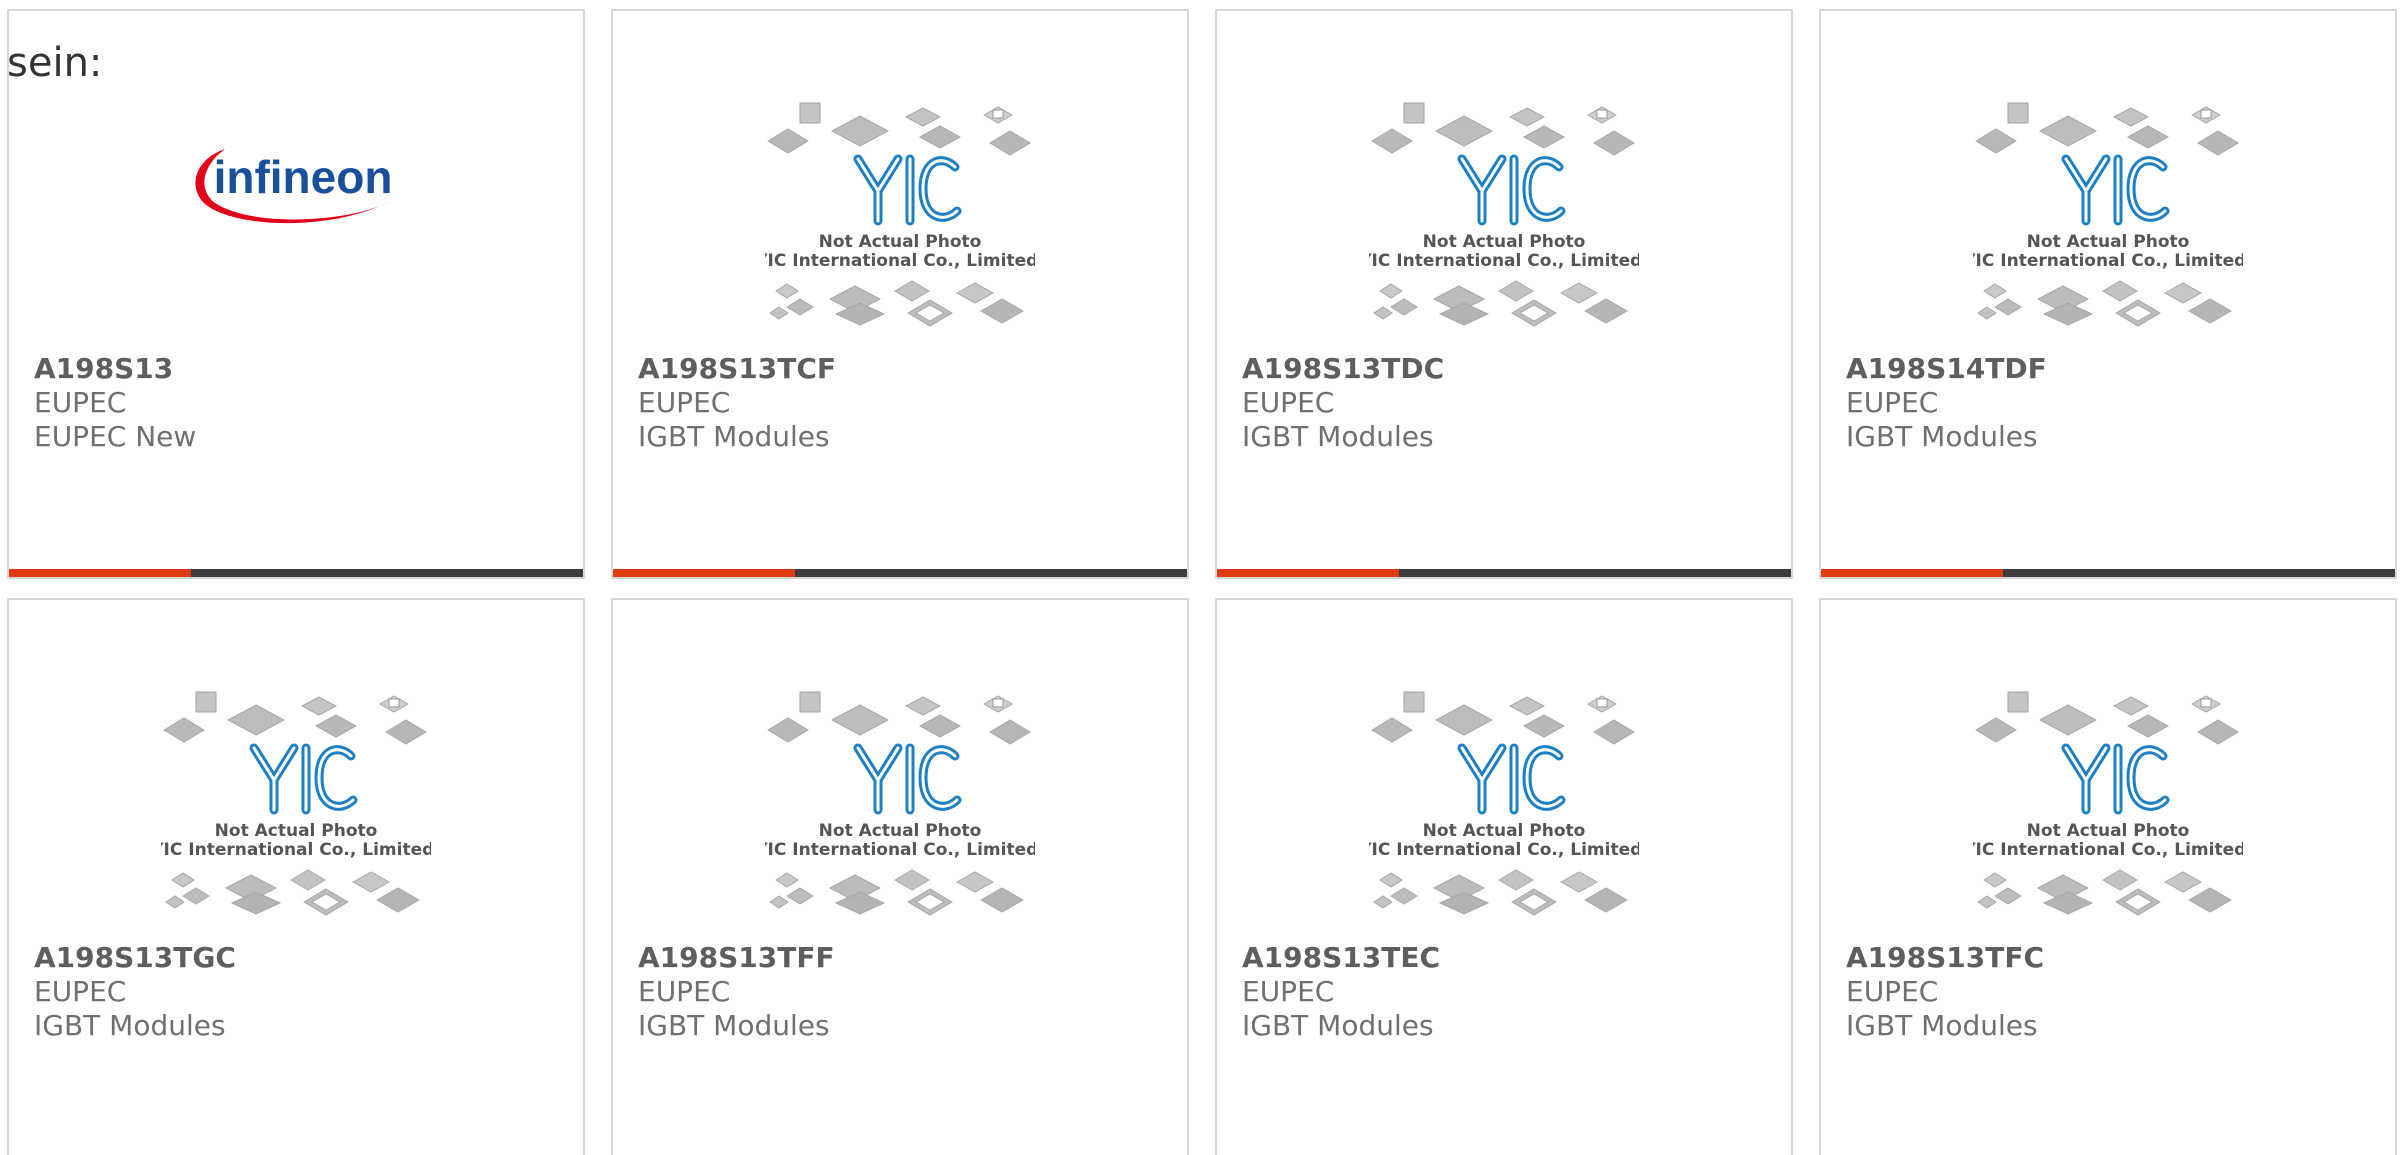  I want to click on product-info: A198S13TFC EUPEC IGBT Modules, so click(1945, 992).